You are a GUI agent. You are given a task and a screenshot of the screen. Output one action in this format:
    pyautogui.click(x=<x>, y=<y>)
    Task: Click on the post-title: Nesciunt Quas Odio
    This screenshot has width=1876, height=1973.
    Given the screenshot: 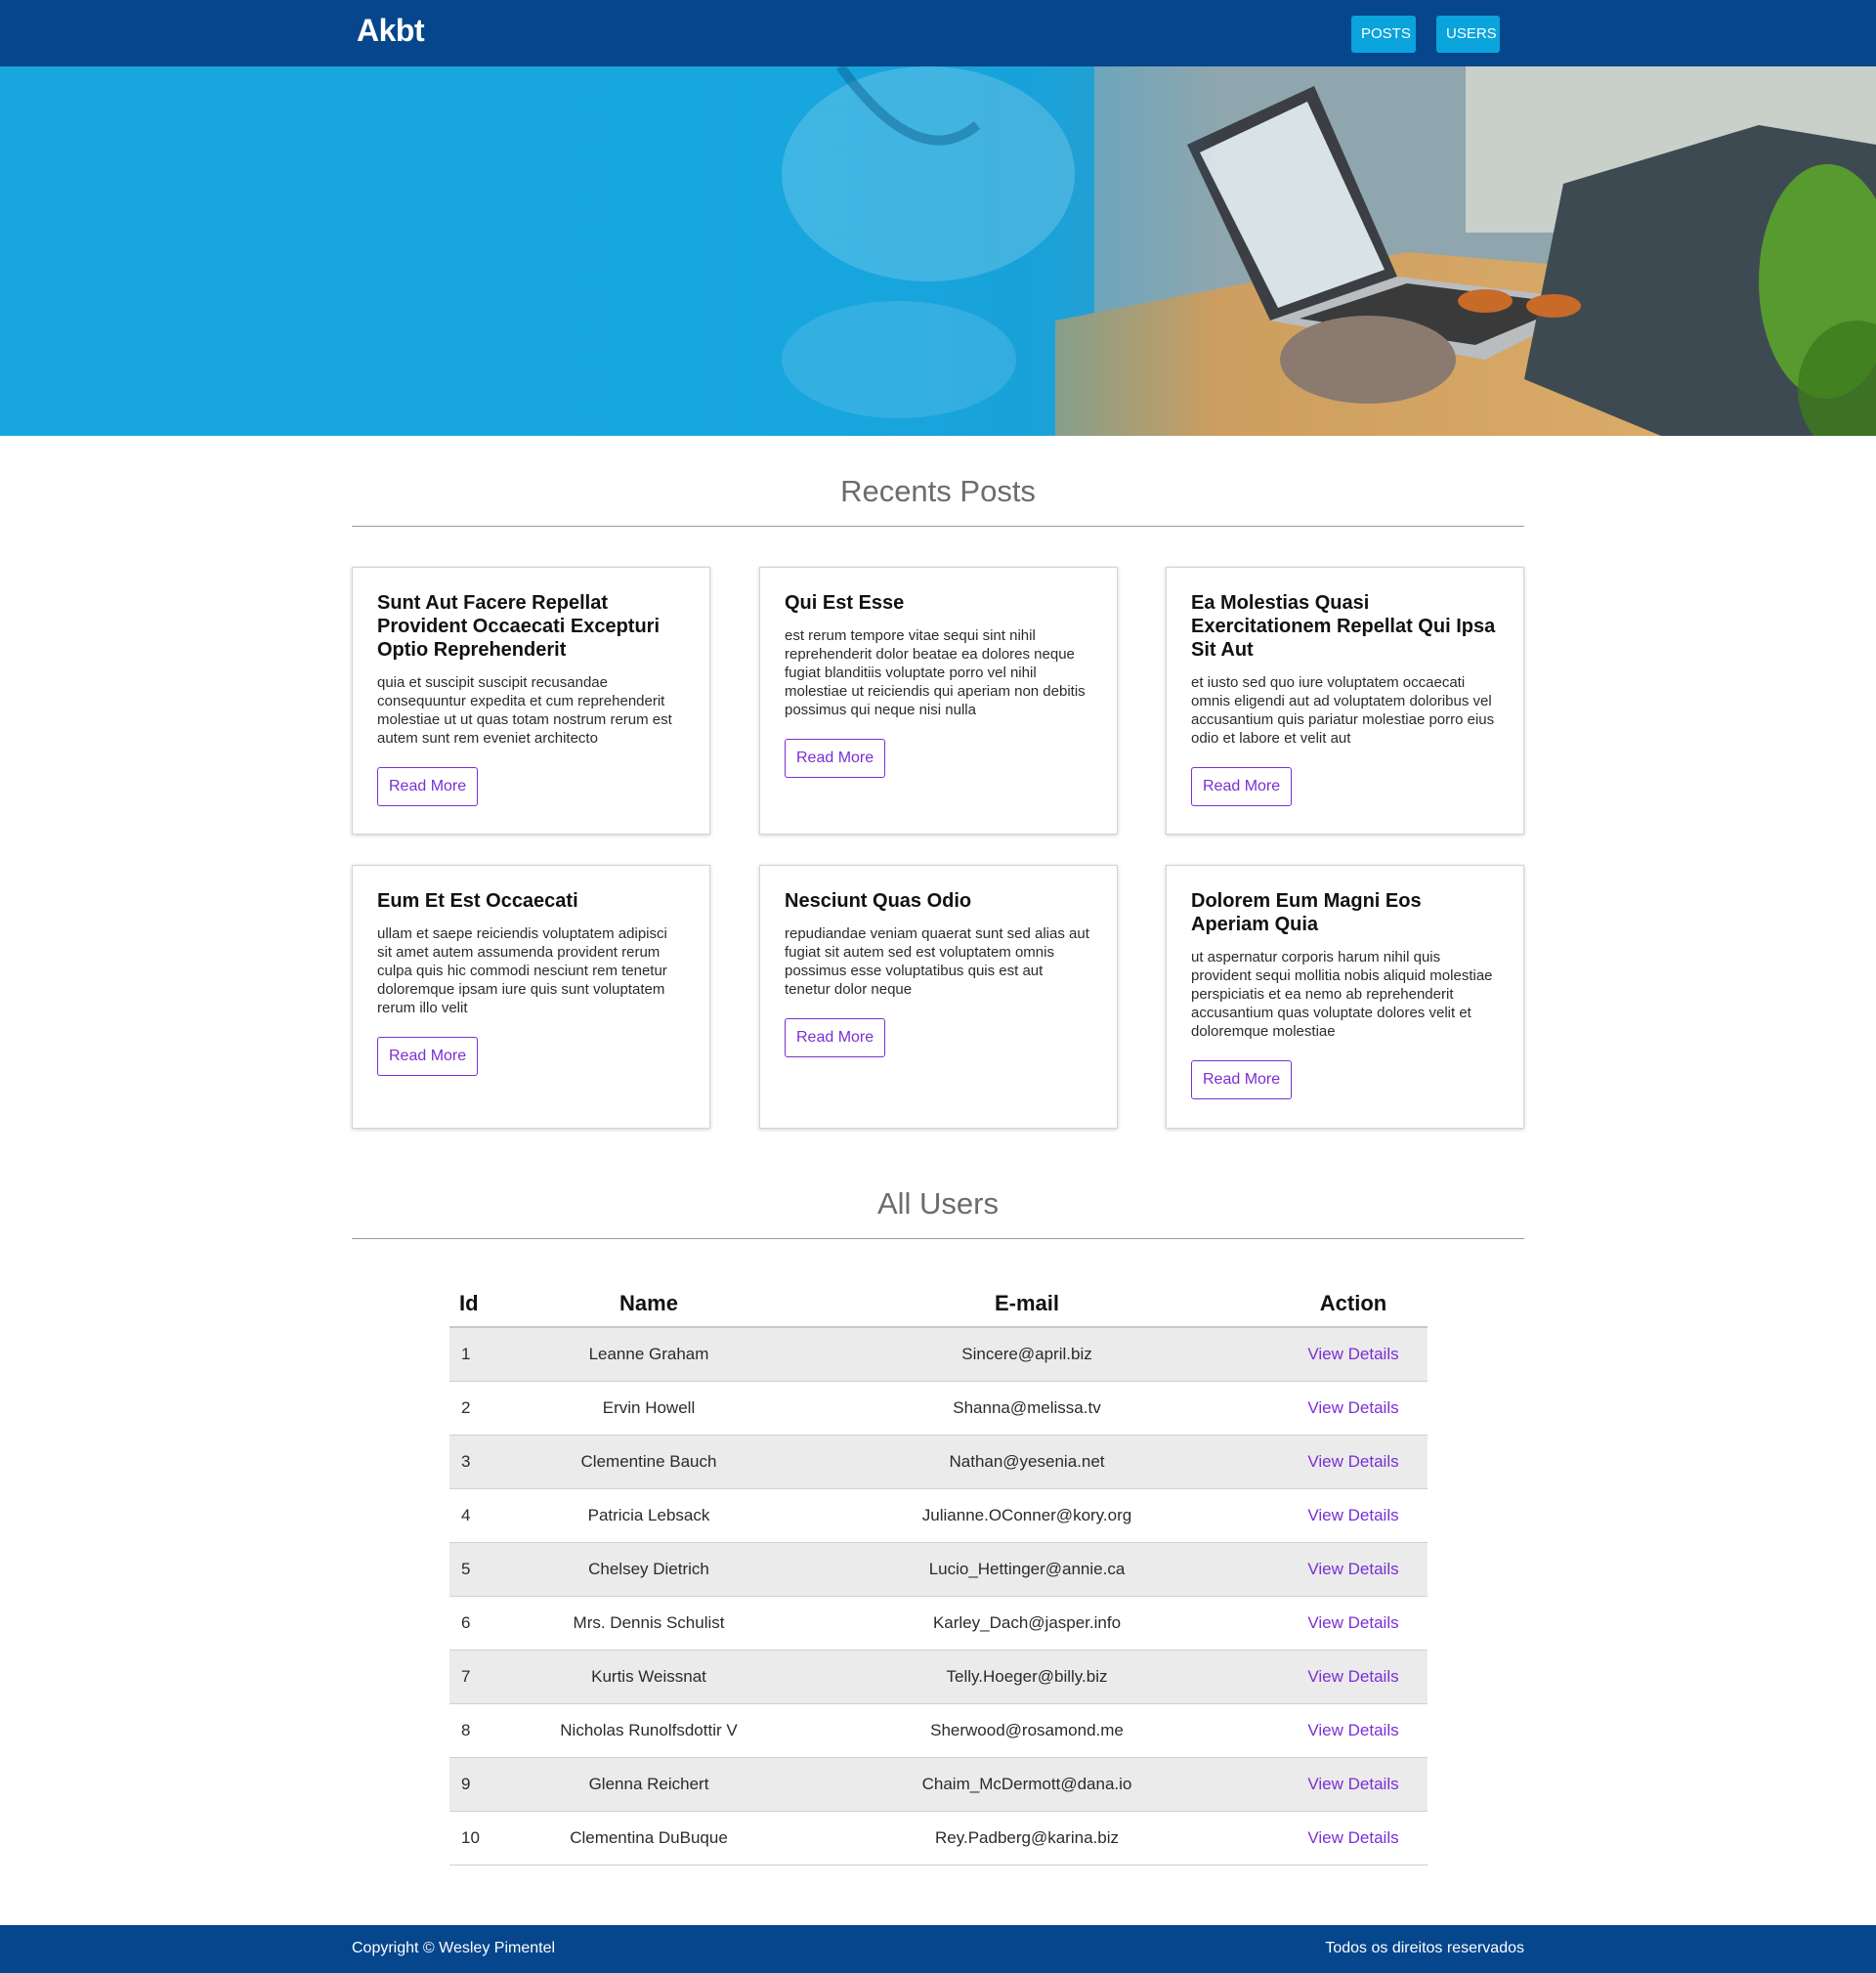 What is the action you would take?
    pyautogui.click(x=878, y=901)
    